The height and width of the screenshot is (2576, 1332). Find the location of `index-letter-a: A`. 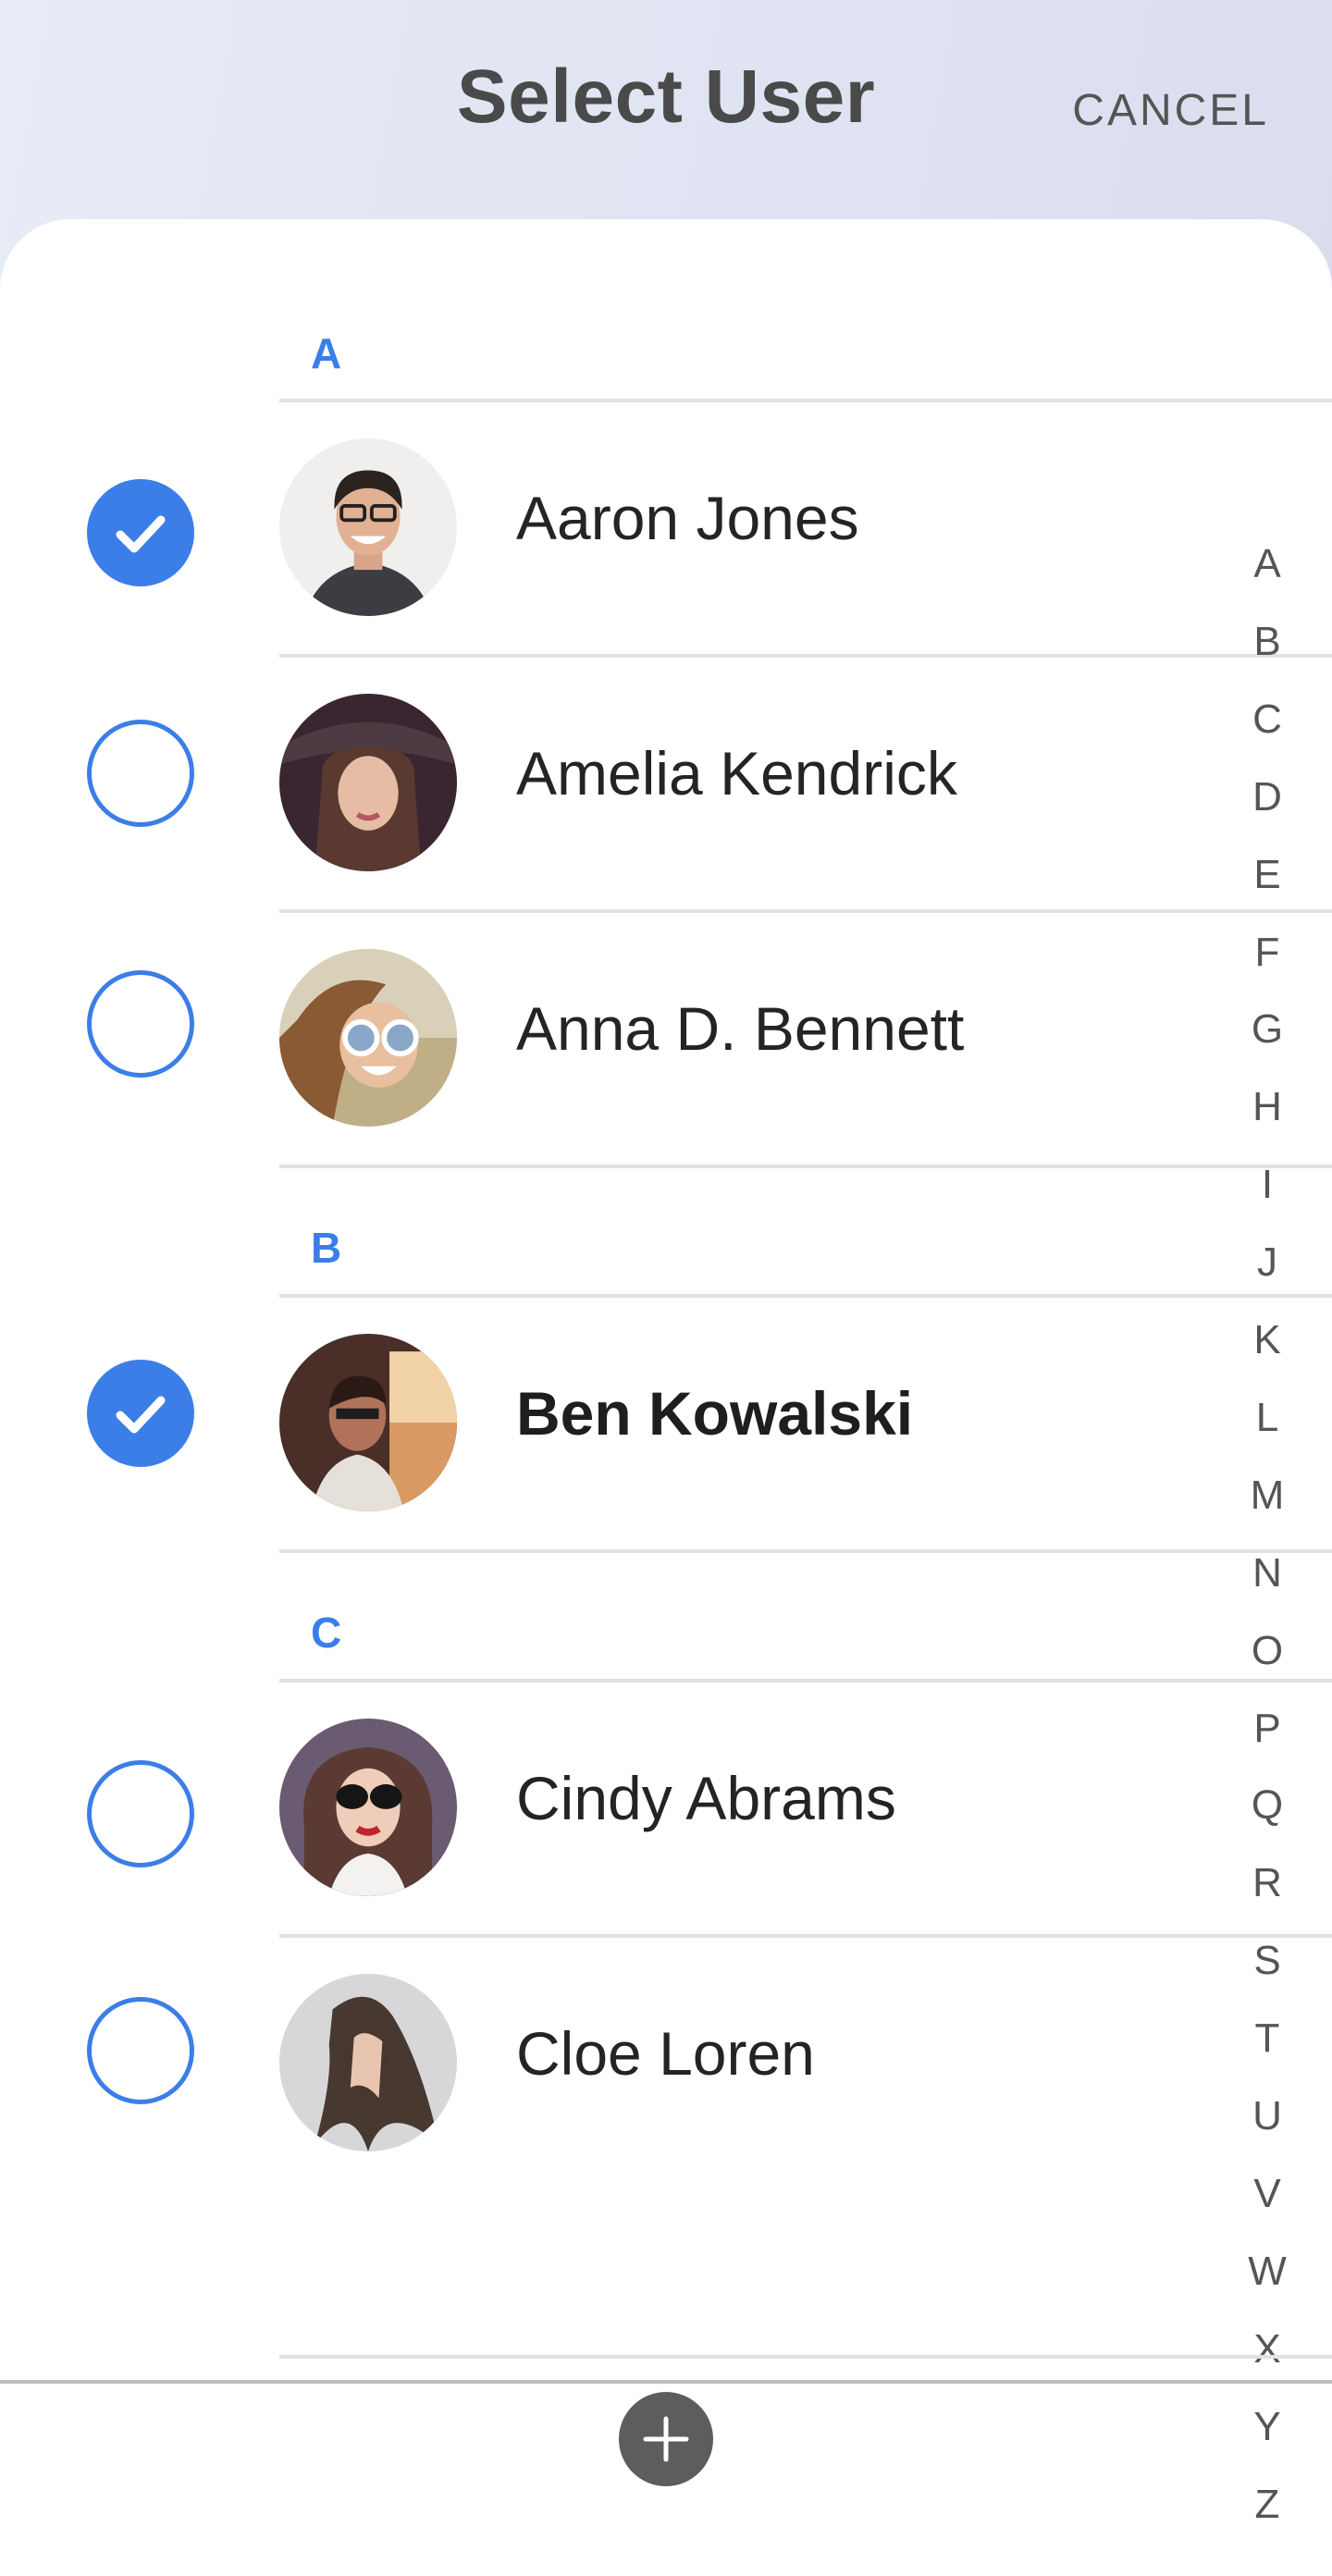

index-letter-a: A is located at coordinates (1267, 564).